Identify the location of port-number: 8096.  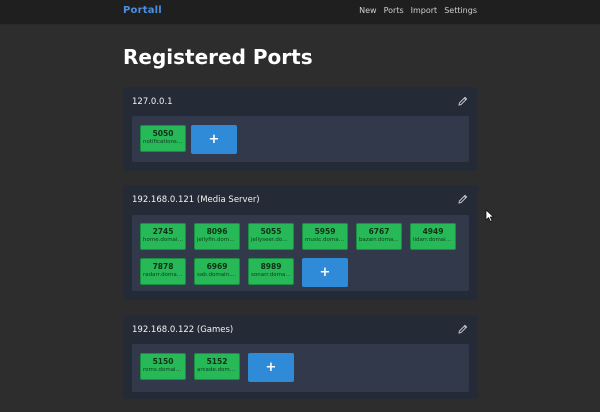
(217, 231).